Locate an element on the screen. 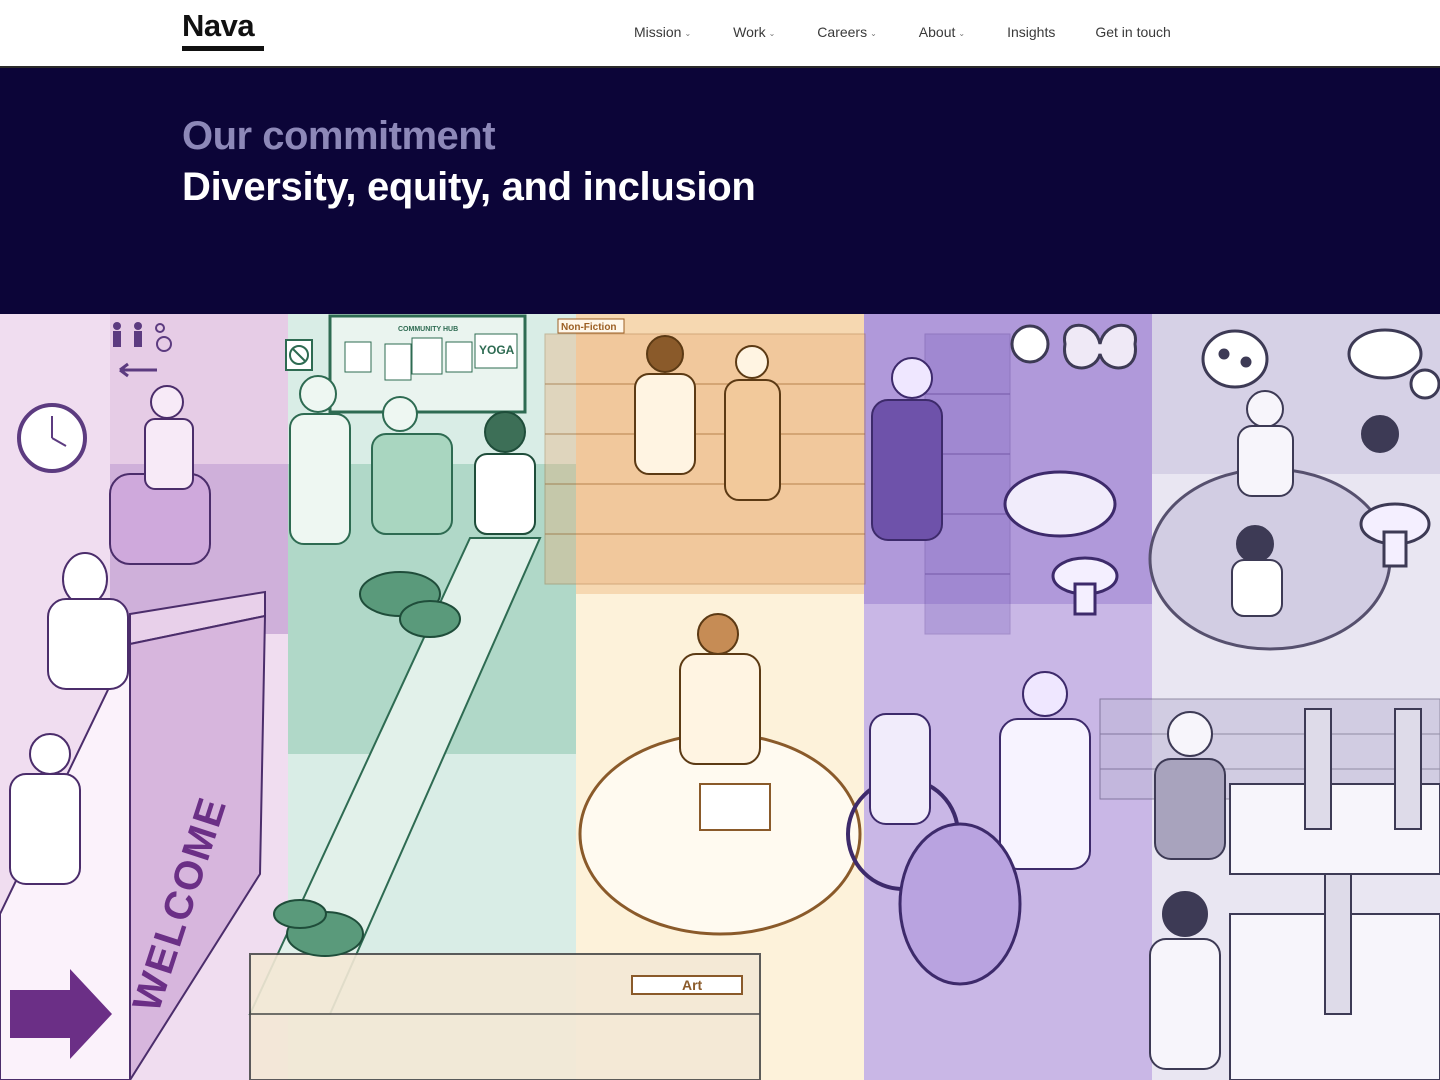 Image resolution: width=1440 pixels, height=1080 pixels. kids-table is located at coordinates (1060, 504).